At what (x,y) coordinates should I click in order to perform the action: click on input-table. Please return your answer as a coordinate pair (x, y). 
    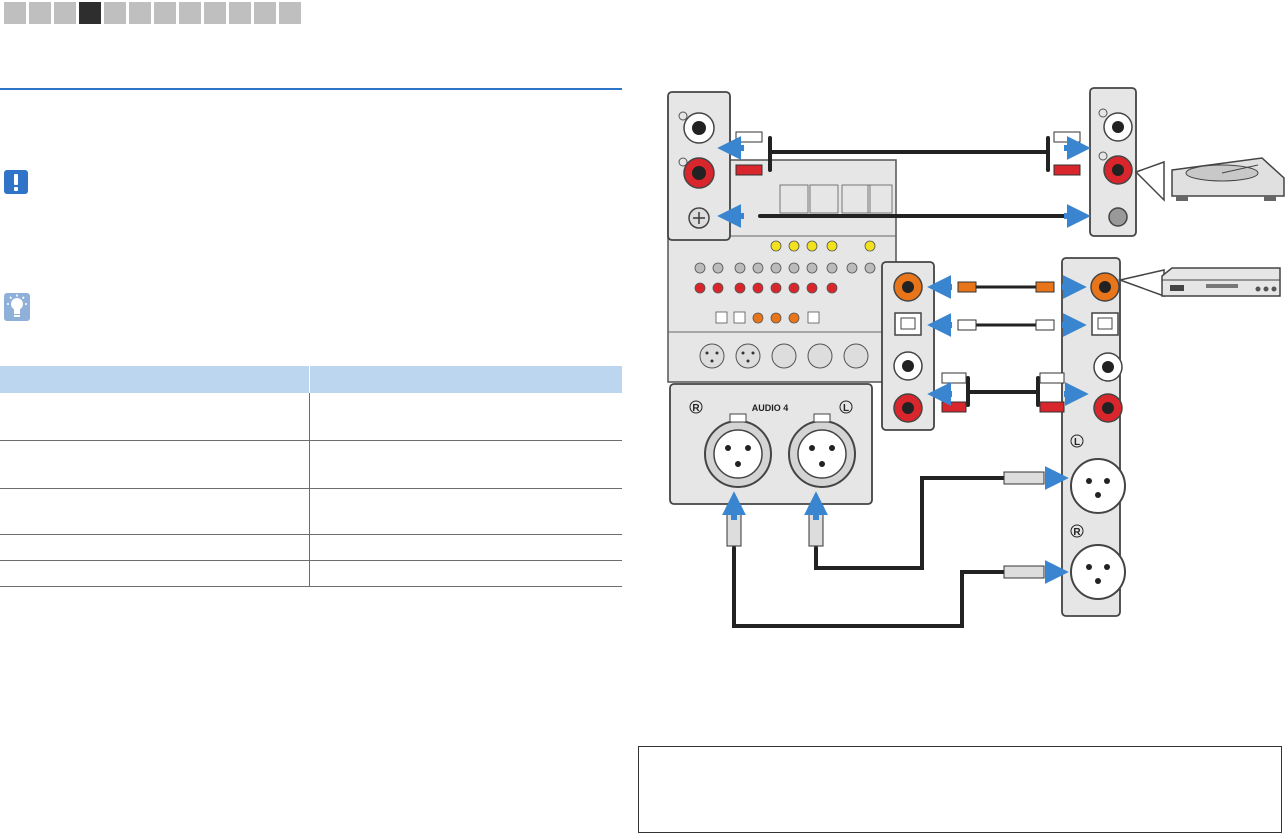
    Looking at the image, I should click on (311, 476).